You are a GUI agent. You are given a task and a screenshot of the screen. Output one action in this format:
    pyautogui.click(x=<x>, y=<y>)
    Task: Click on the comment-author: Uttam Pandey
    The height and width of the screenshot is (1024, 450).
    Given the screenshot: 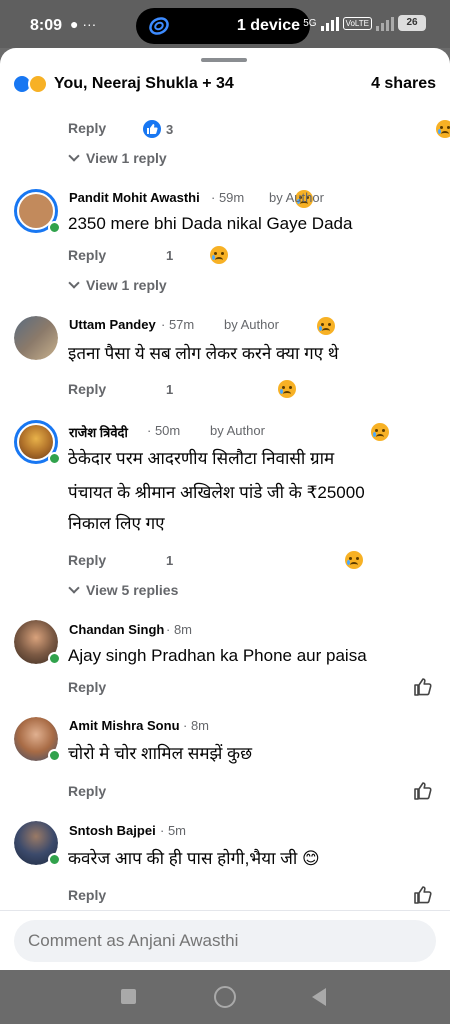 What is the action you would take?
    pyautogui.click(x=112, y=324)
    